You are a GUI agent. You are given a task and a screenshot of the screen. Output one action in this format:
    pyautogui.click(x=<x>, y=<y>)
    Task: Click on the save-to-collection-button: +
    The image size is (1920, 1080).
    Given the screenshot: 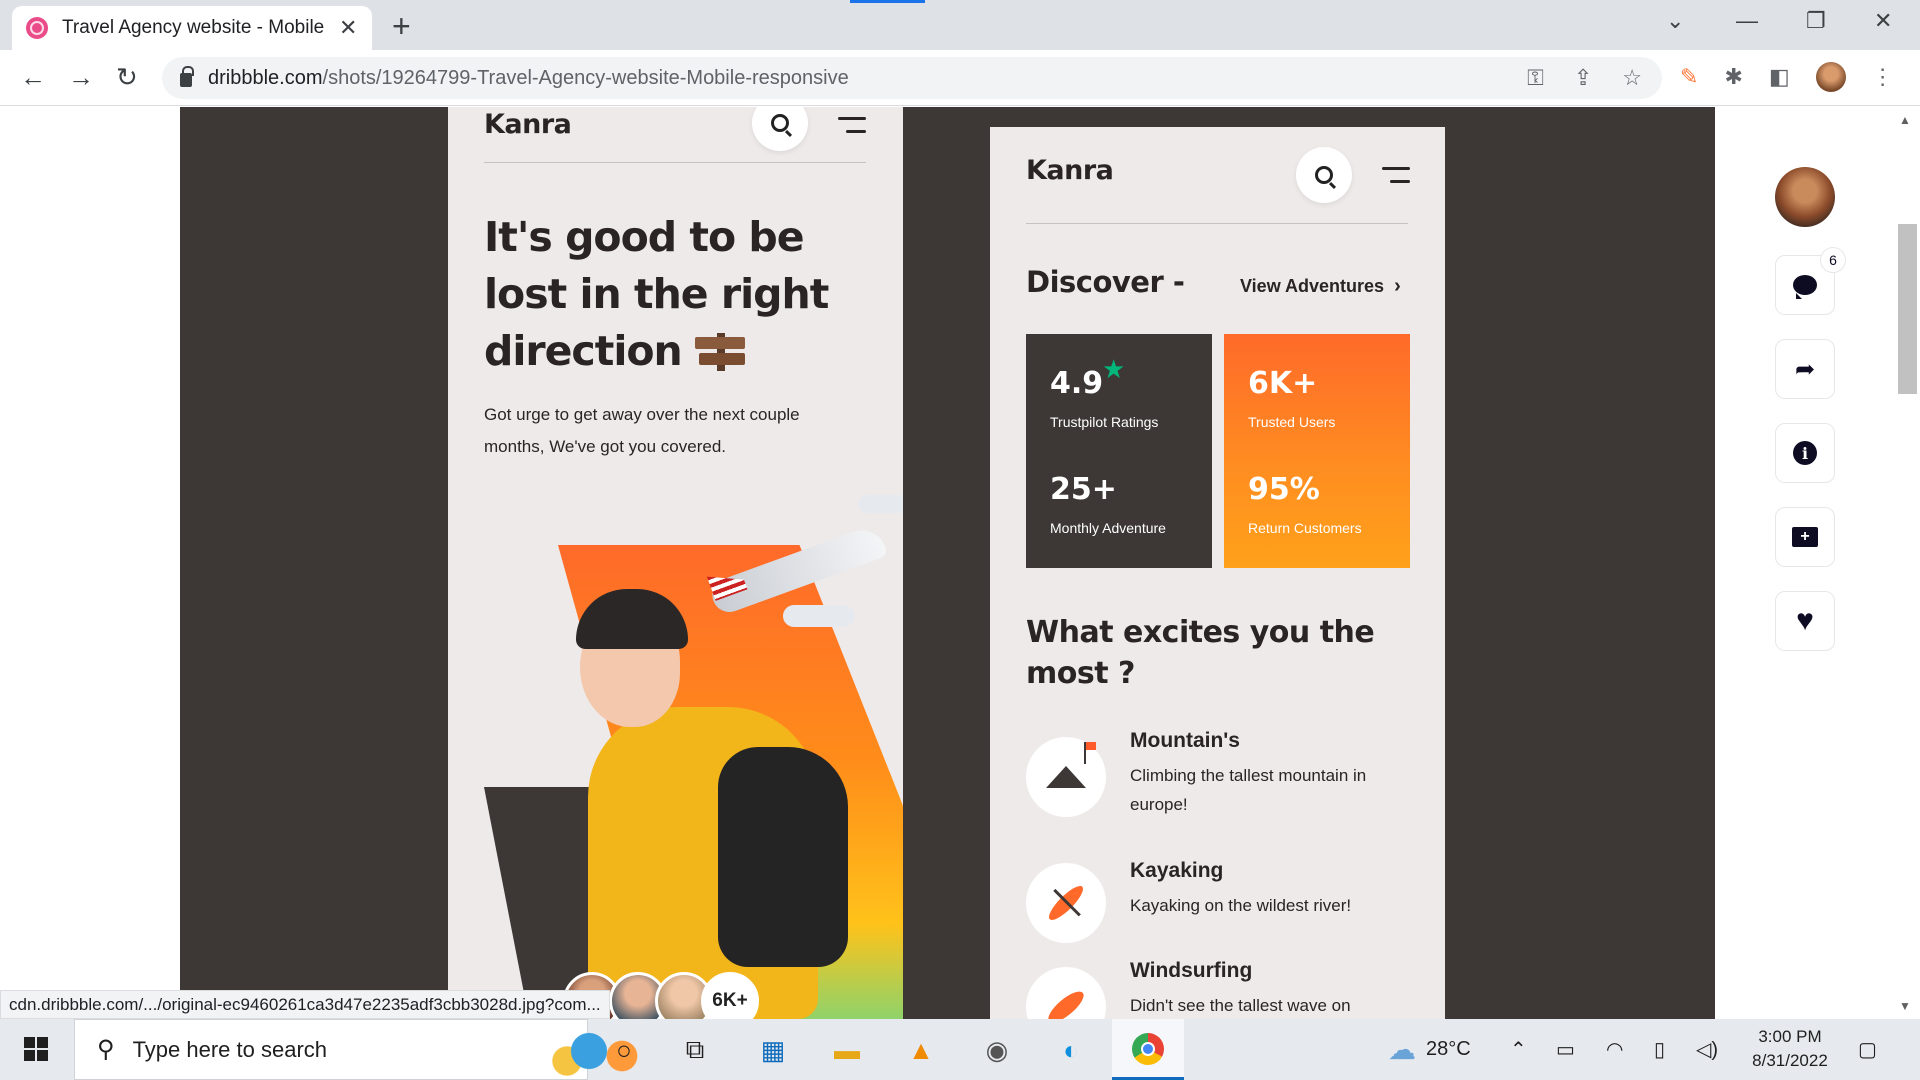 What is the action you would take?
    pyautogui.click(x=1805, y=537)
    